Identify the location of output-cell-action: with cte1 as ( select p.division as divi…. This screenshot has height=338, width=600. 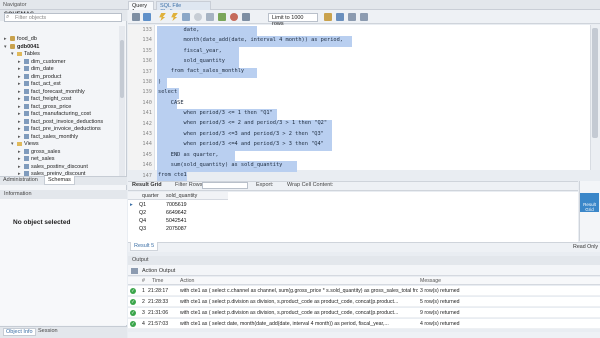
(289, 313).